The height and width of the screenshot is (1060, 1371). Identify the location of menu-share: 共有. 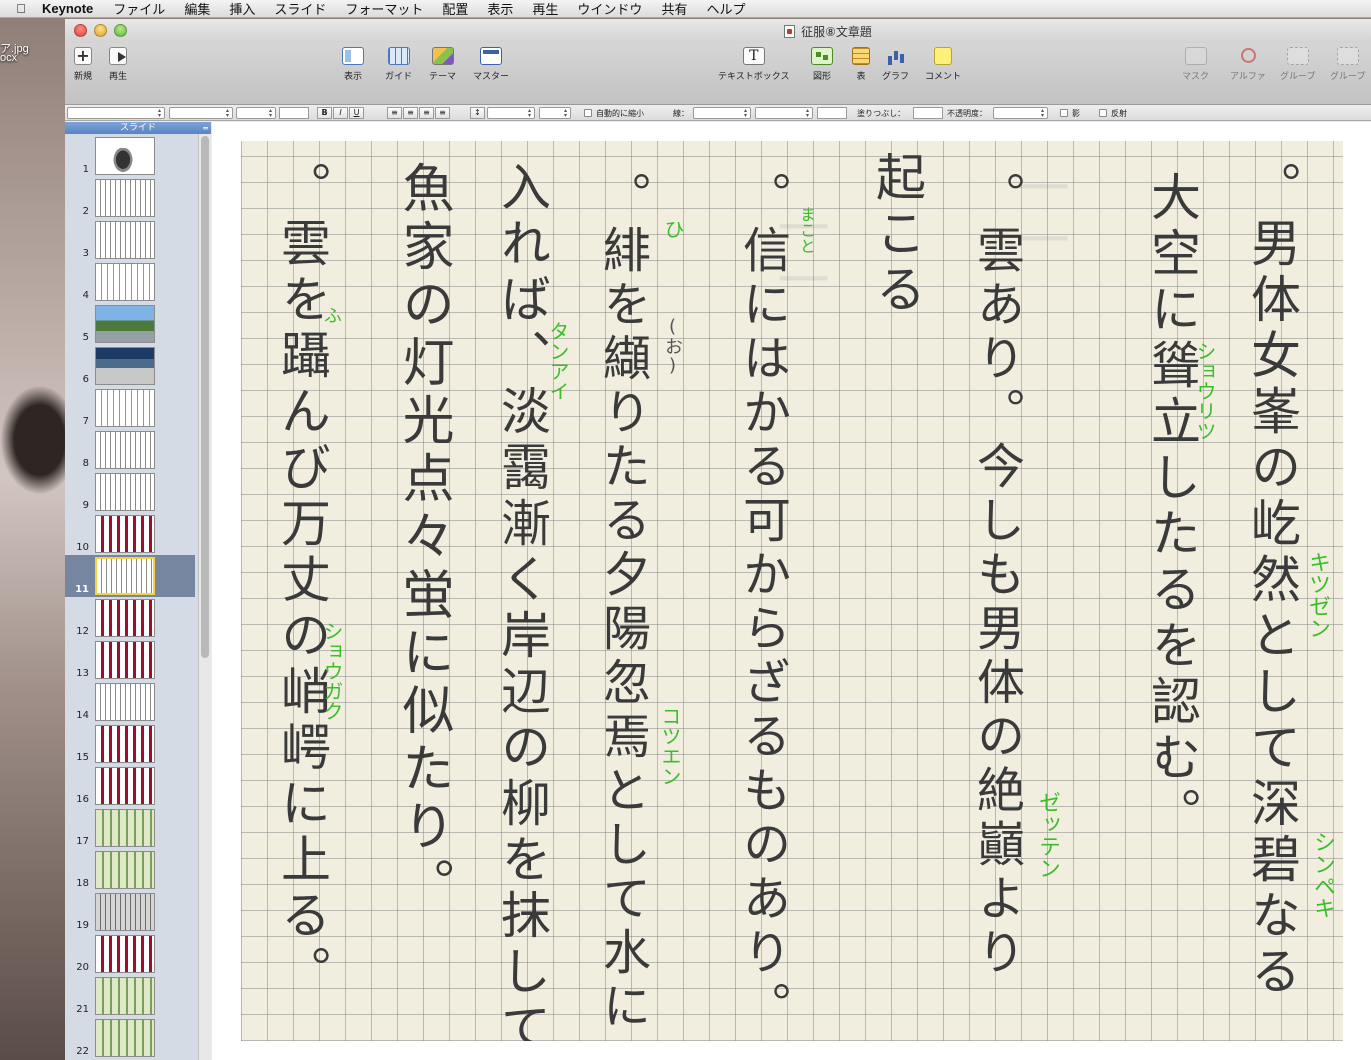
(674, 9).